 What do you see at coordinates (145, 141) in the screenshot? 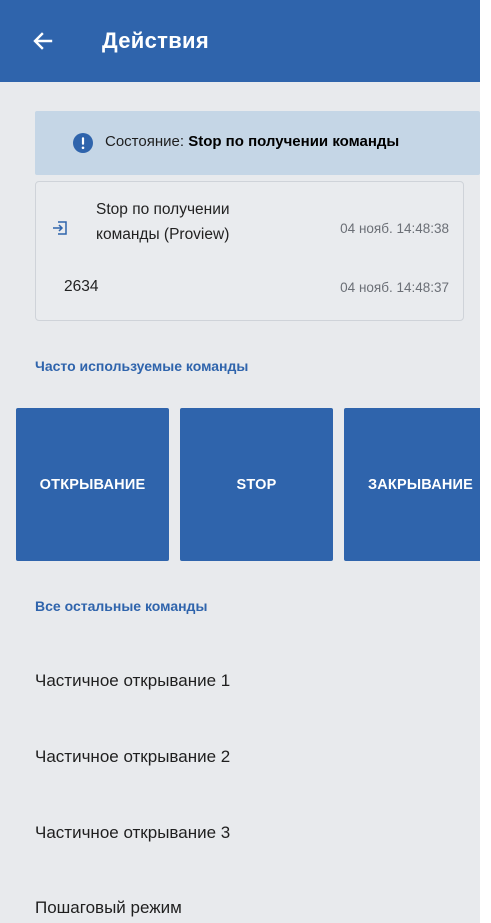
I see `status-label: Состояние:` at bounding box center [145, 141].